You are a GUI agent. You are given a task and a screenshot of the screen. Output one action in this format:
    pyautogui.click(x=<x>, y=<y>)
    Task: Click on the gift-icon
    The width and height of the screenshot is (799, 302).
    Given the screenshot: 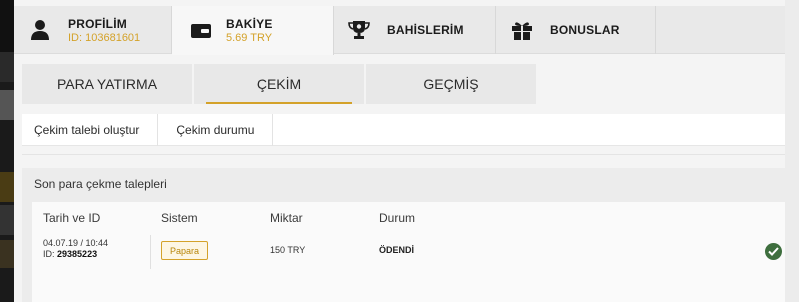 What is the action you would take?
    pyautogui.click(x=522, y=30)
    